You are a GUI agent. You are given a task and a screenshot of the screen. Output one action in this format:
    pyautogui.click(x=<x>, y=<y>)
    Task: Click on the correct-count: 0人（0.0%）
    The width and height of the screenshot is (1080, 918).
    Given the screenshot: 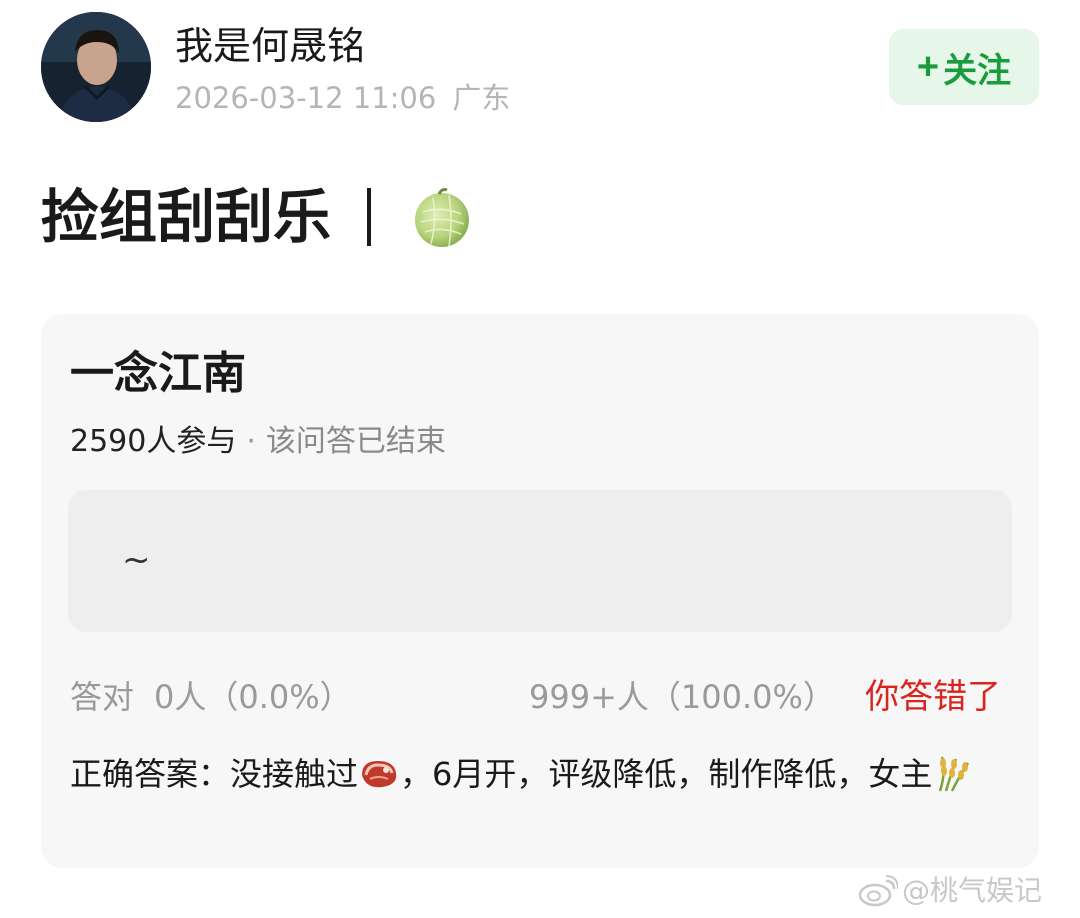 What is the action you would take?
    pyautogui.click(x=253, y=697)
    